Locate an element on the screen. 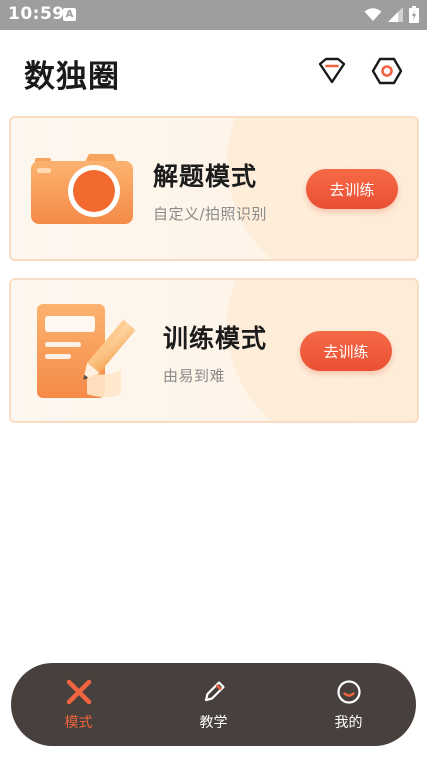 Image resolution: width=427 pixels, height=758 pixels. nav-item-mode: 模式 is located at coordinates (79, 704).